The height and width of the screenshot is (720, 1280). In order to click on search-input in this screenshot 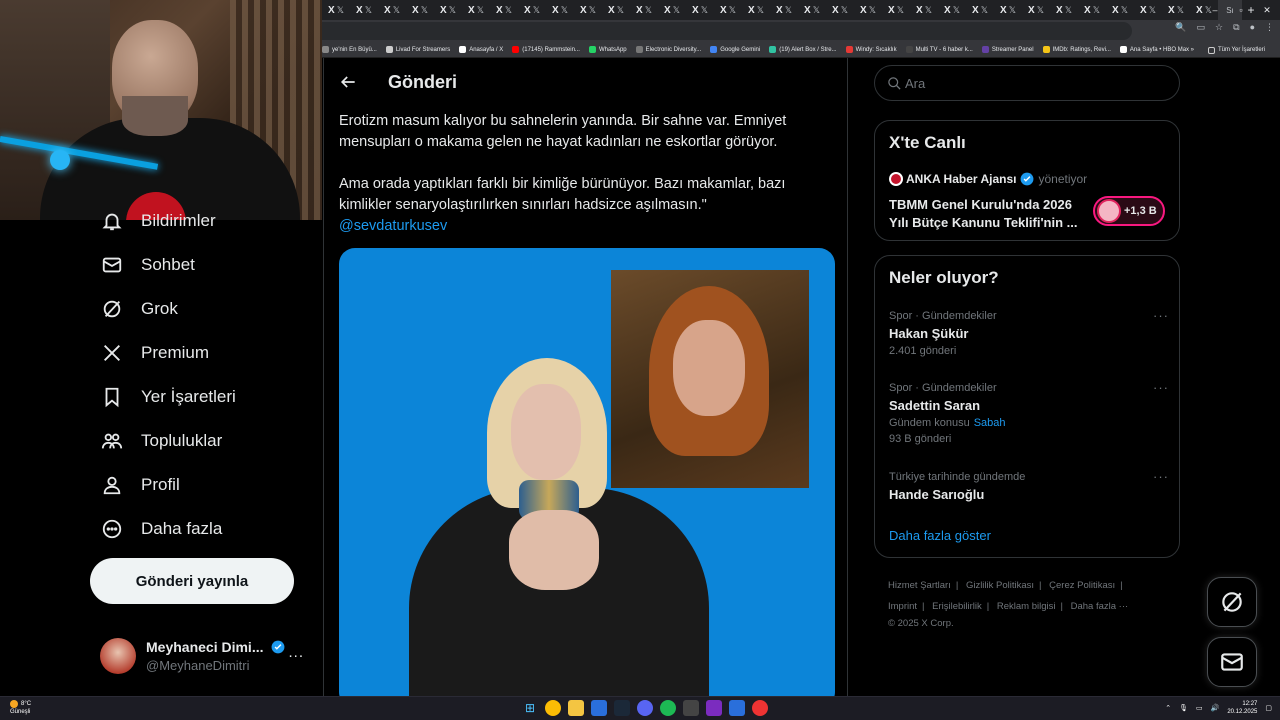, I will do `click(1035, 83)`.